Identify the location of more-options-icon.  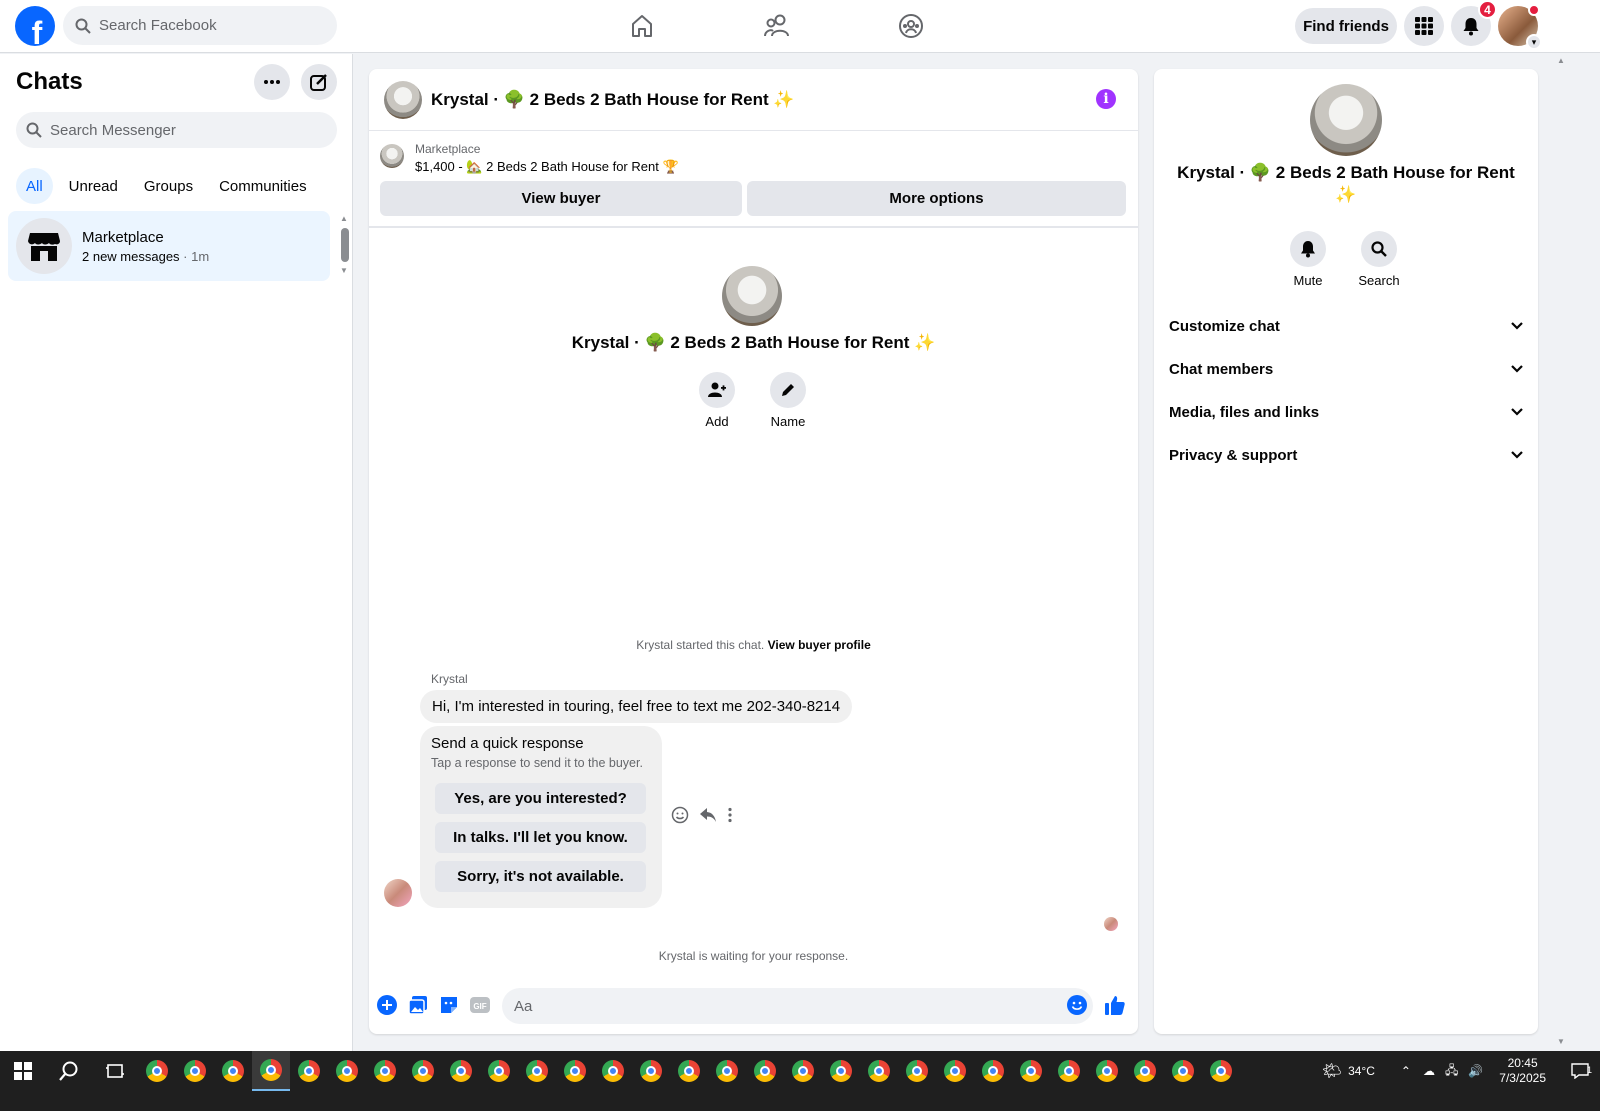
(272, 82).